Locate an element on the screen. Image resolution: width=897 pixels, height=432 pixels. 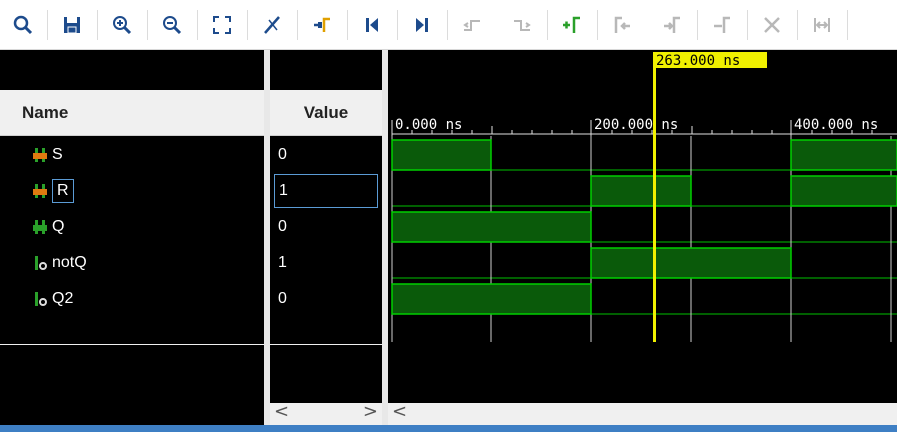
previous-marker-icon is located at coordinates (622, 25).